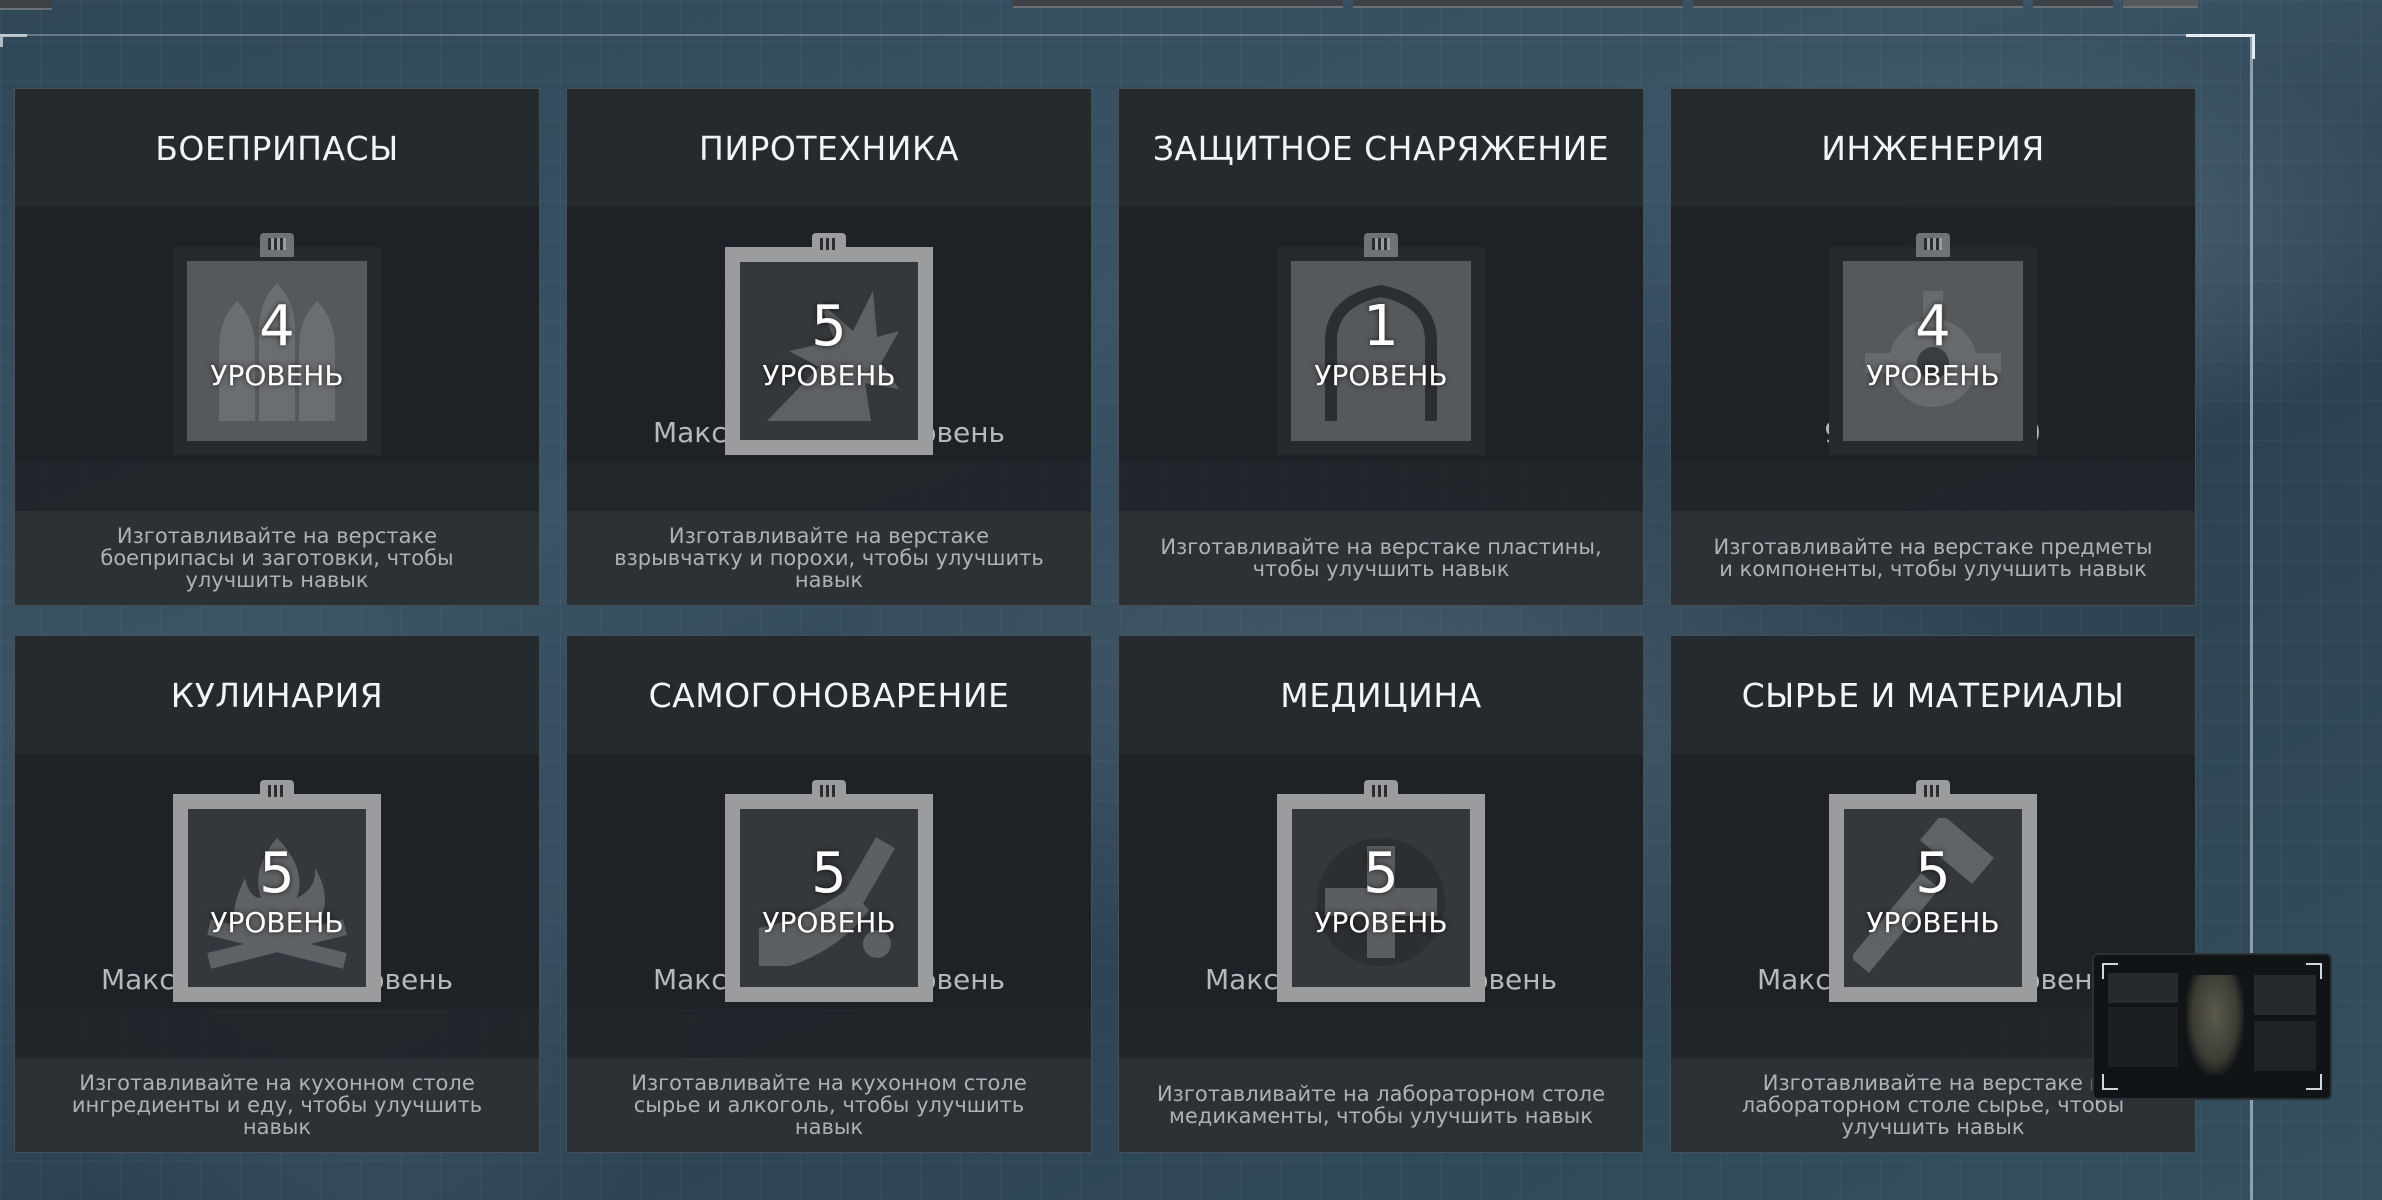 The height and width of the screenshot is (1200, 2382). Describe the element at coordinates (829, 695) in the screenshot. I see `skill-title: САМОГОНОВАРЕНИЕ` at that location.